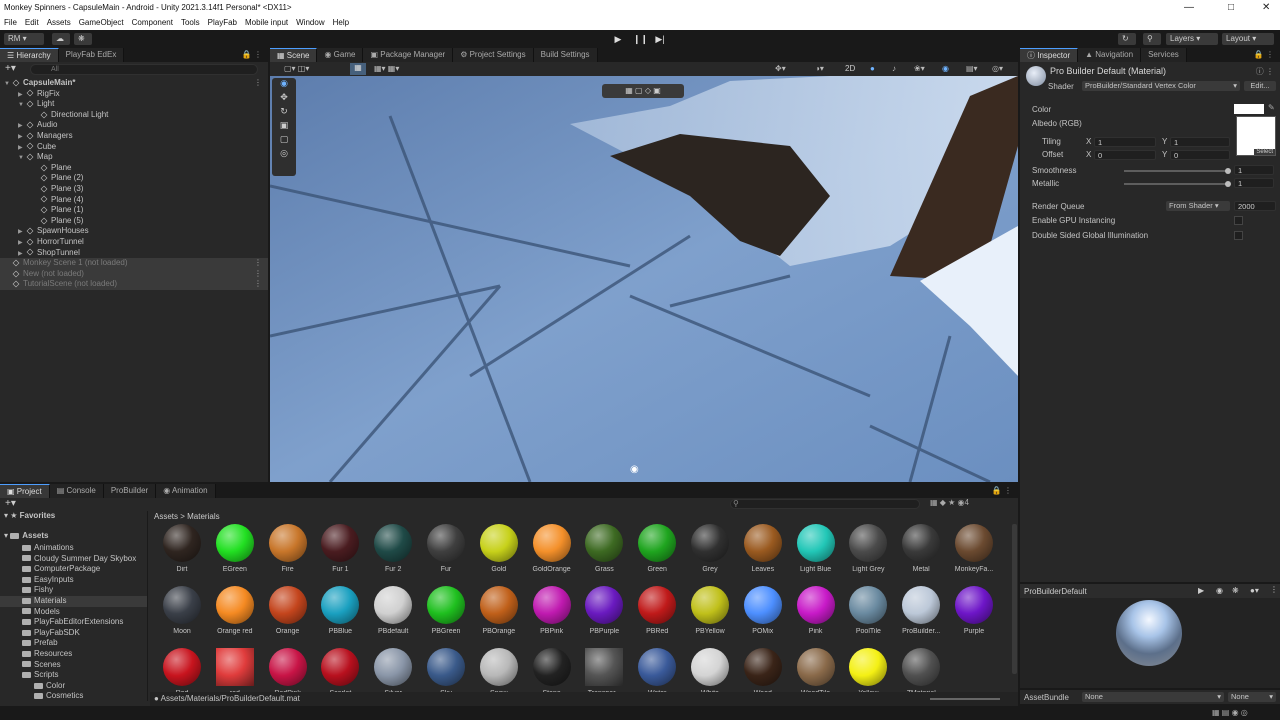  Describe the element at coordinates (1177, 184) in the screenshot. I see `metallic-slider` at that location.